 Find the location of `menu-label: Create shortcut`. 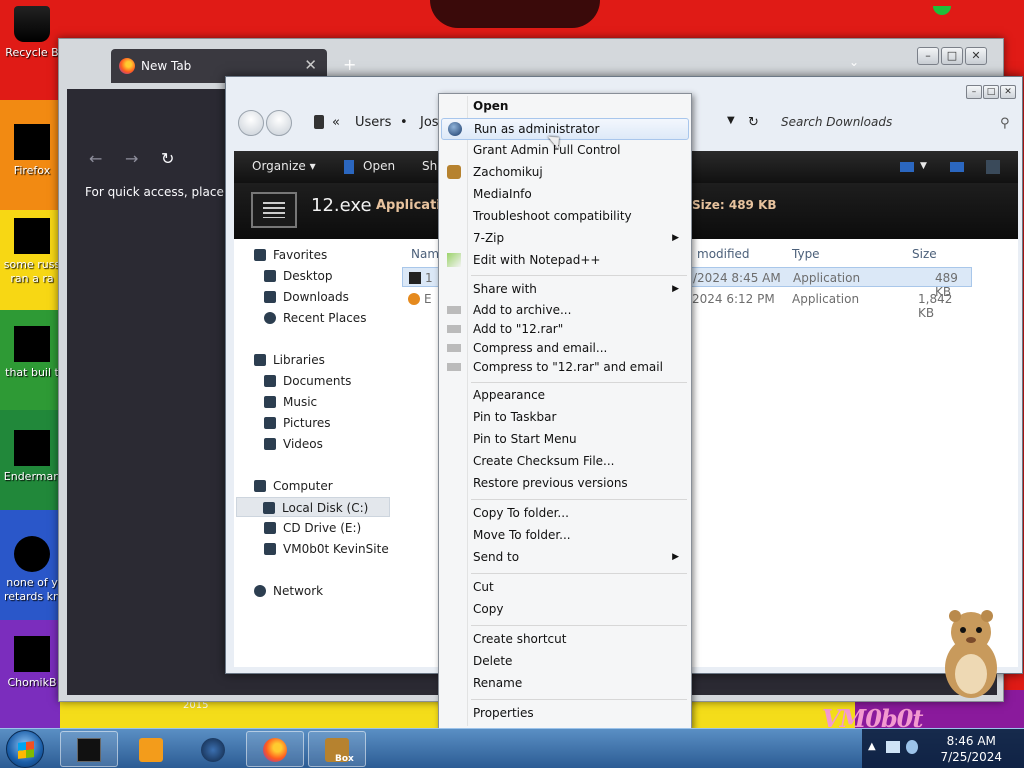

menu-label: Create shortcut is located at coordinates (520, 639).